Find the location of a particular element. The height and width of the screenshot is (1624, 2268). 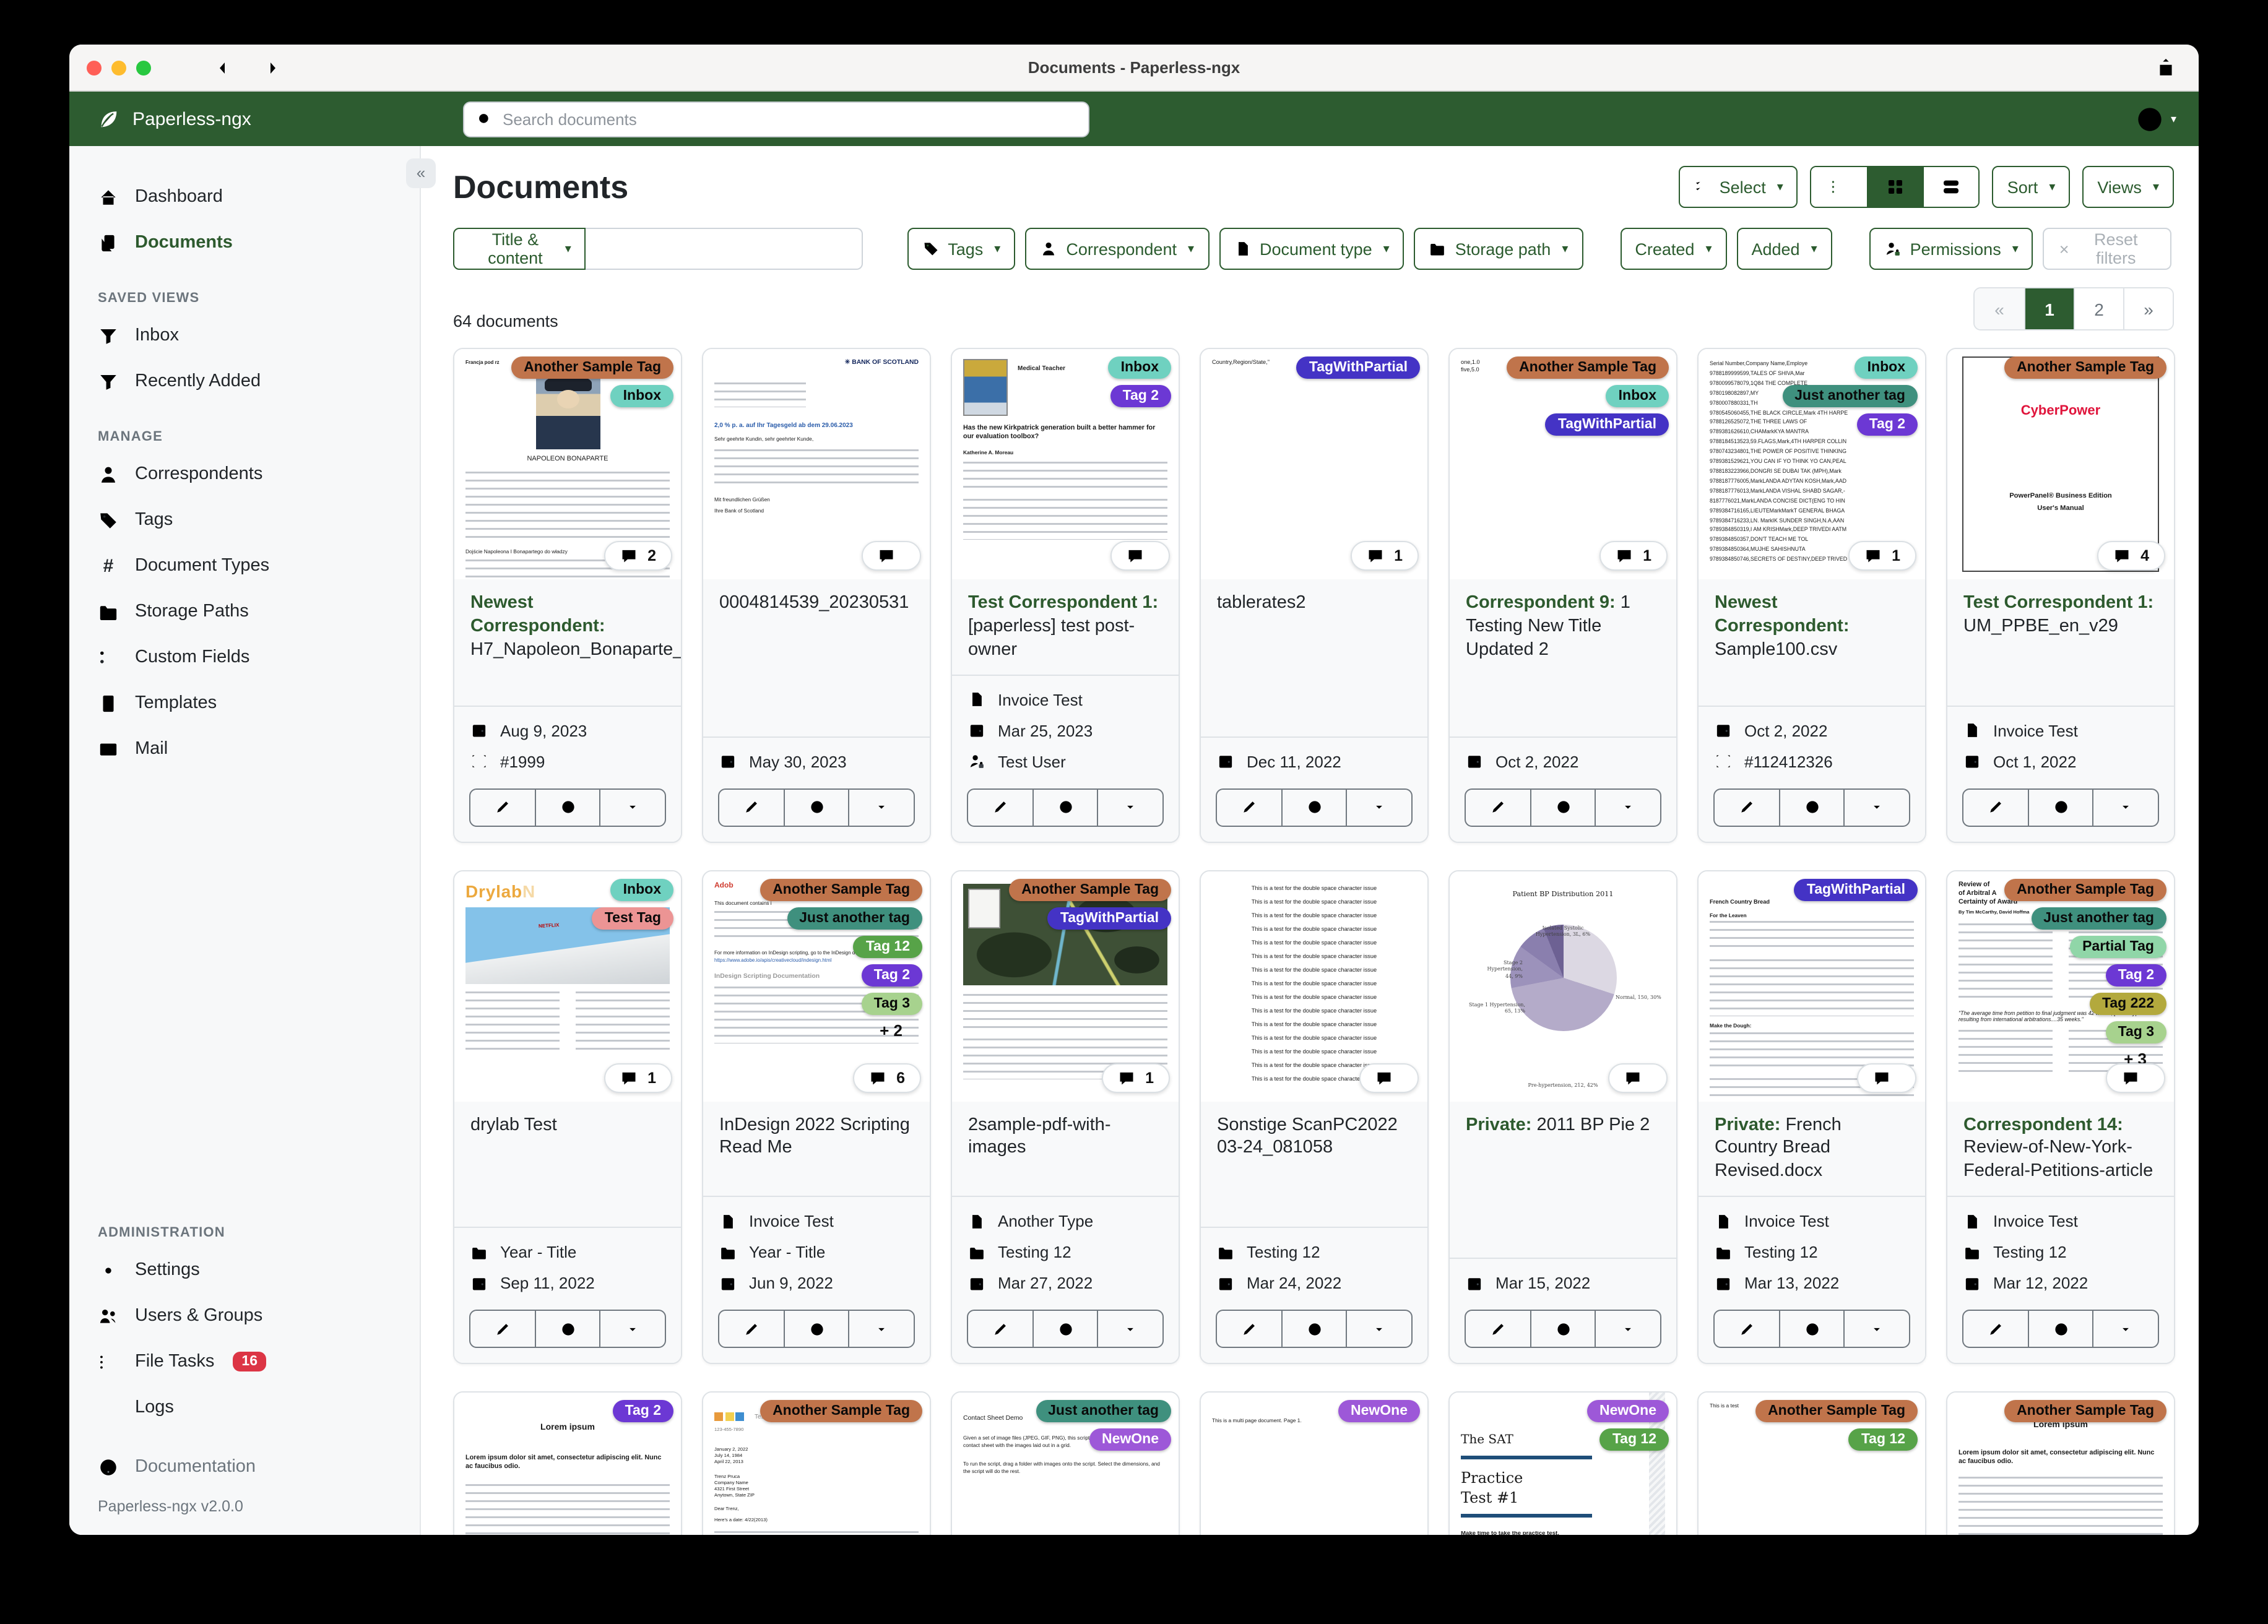

sidebar-item-inbox: Inbox is located at coordinates (244, 335).